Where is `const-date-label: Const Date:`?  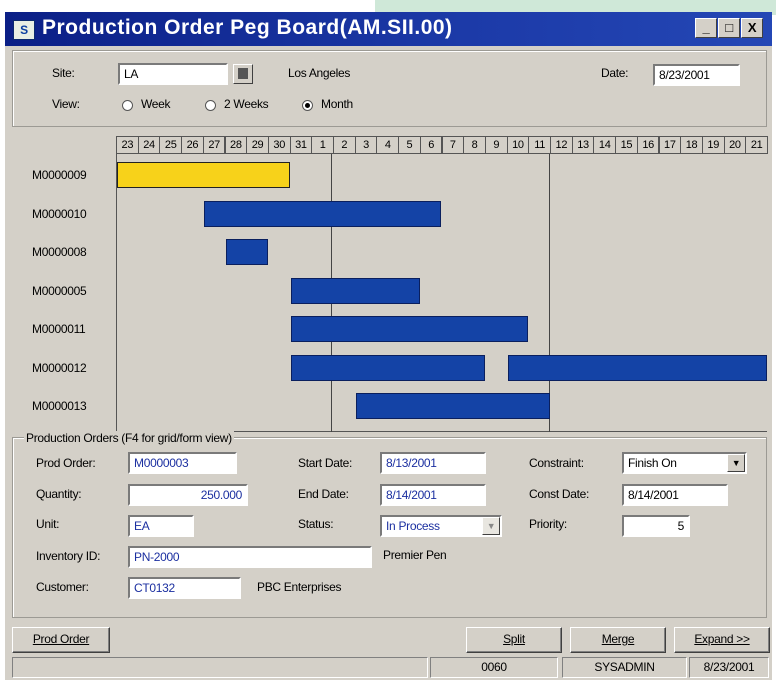
const-date-label: Const Date: is located at coordinates (559, 494).